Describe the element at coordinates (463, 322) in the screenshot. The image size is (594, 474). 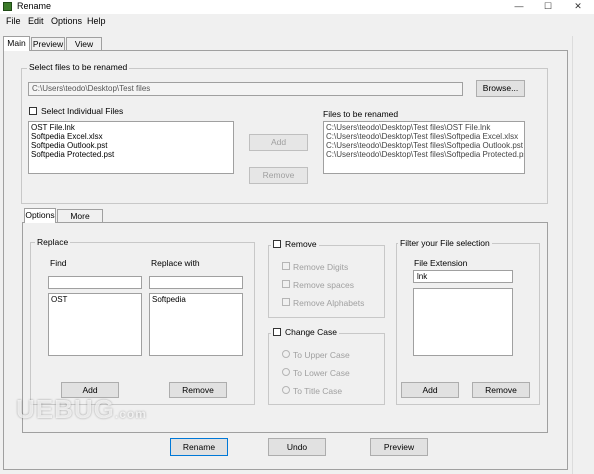
I see `file-extension-list` at that location.